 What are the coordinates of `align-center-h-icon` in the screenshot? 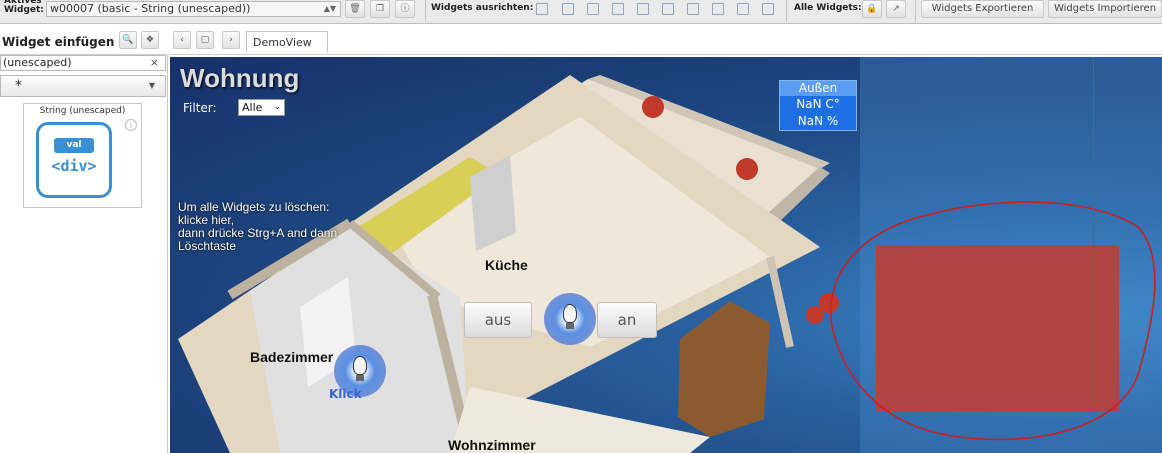 It's located at (668, 9).